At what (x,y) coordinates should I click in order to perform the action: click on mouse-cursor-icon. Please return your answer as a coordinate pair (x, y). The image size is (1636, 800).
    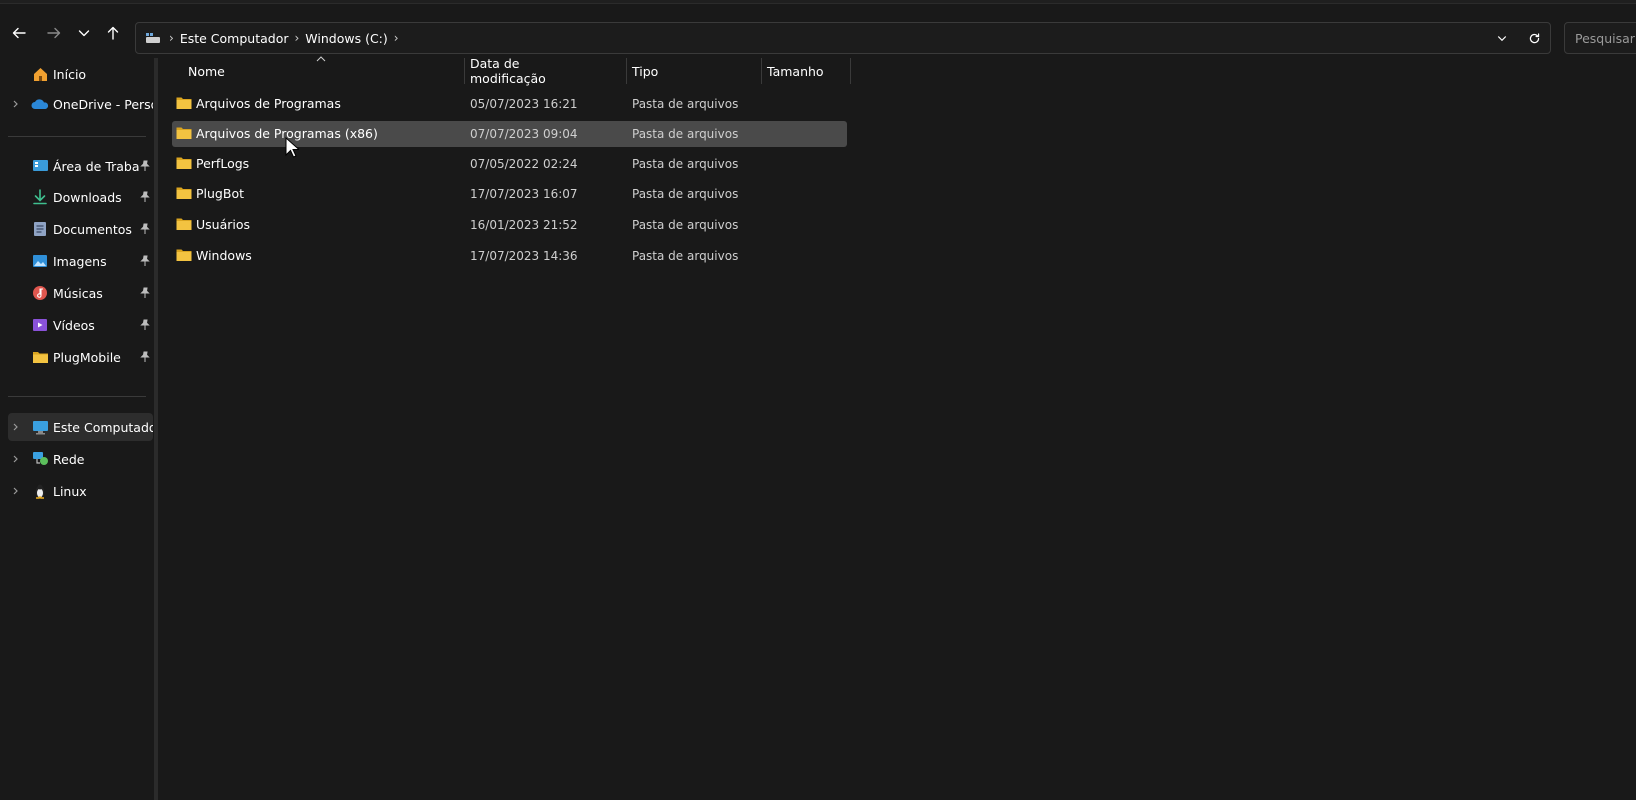
    Looking at the image, I should click on (292, 147).